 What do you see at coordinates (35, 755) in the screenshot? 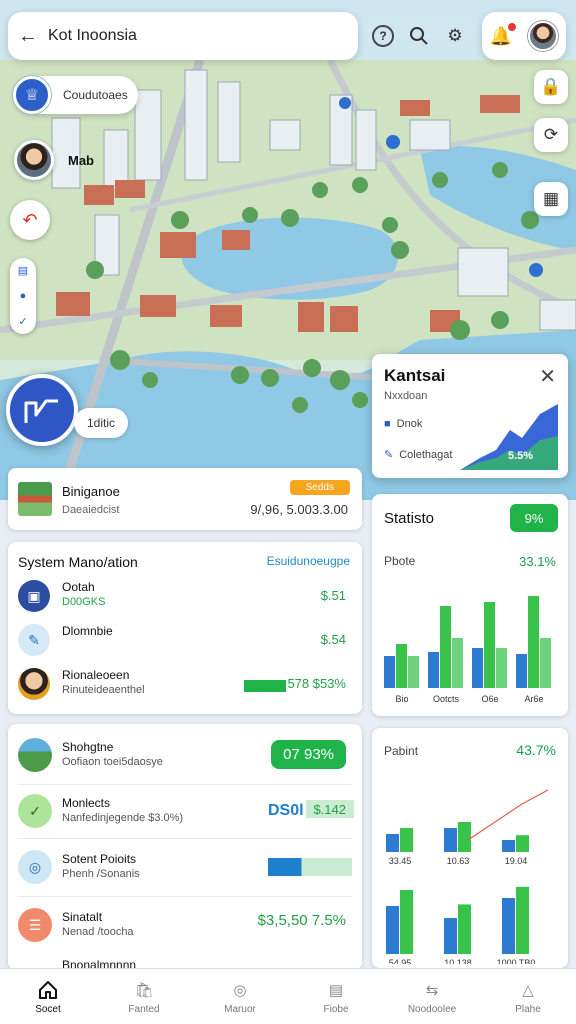
I see `landscape-icon` at bounding box center [35, 755].